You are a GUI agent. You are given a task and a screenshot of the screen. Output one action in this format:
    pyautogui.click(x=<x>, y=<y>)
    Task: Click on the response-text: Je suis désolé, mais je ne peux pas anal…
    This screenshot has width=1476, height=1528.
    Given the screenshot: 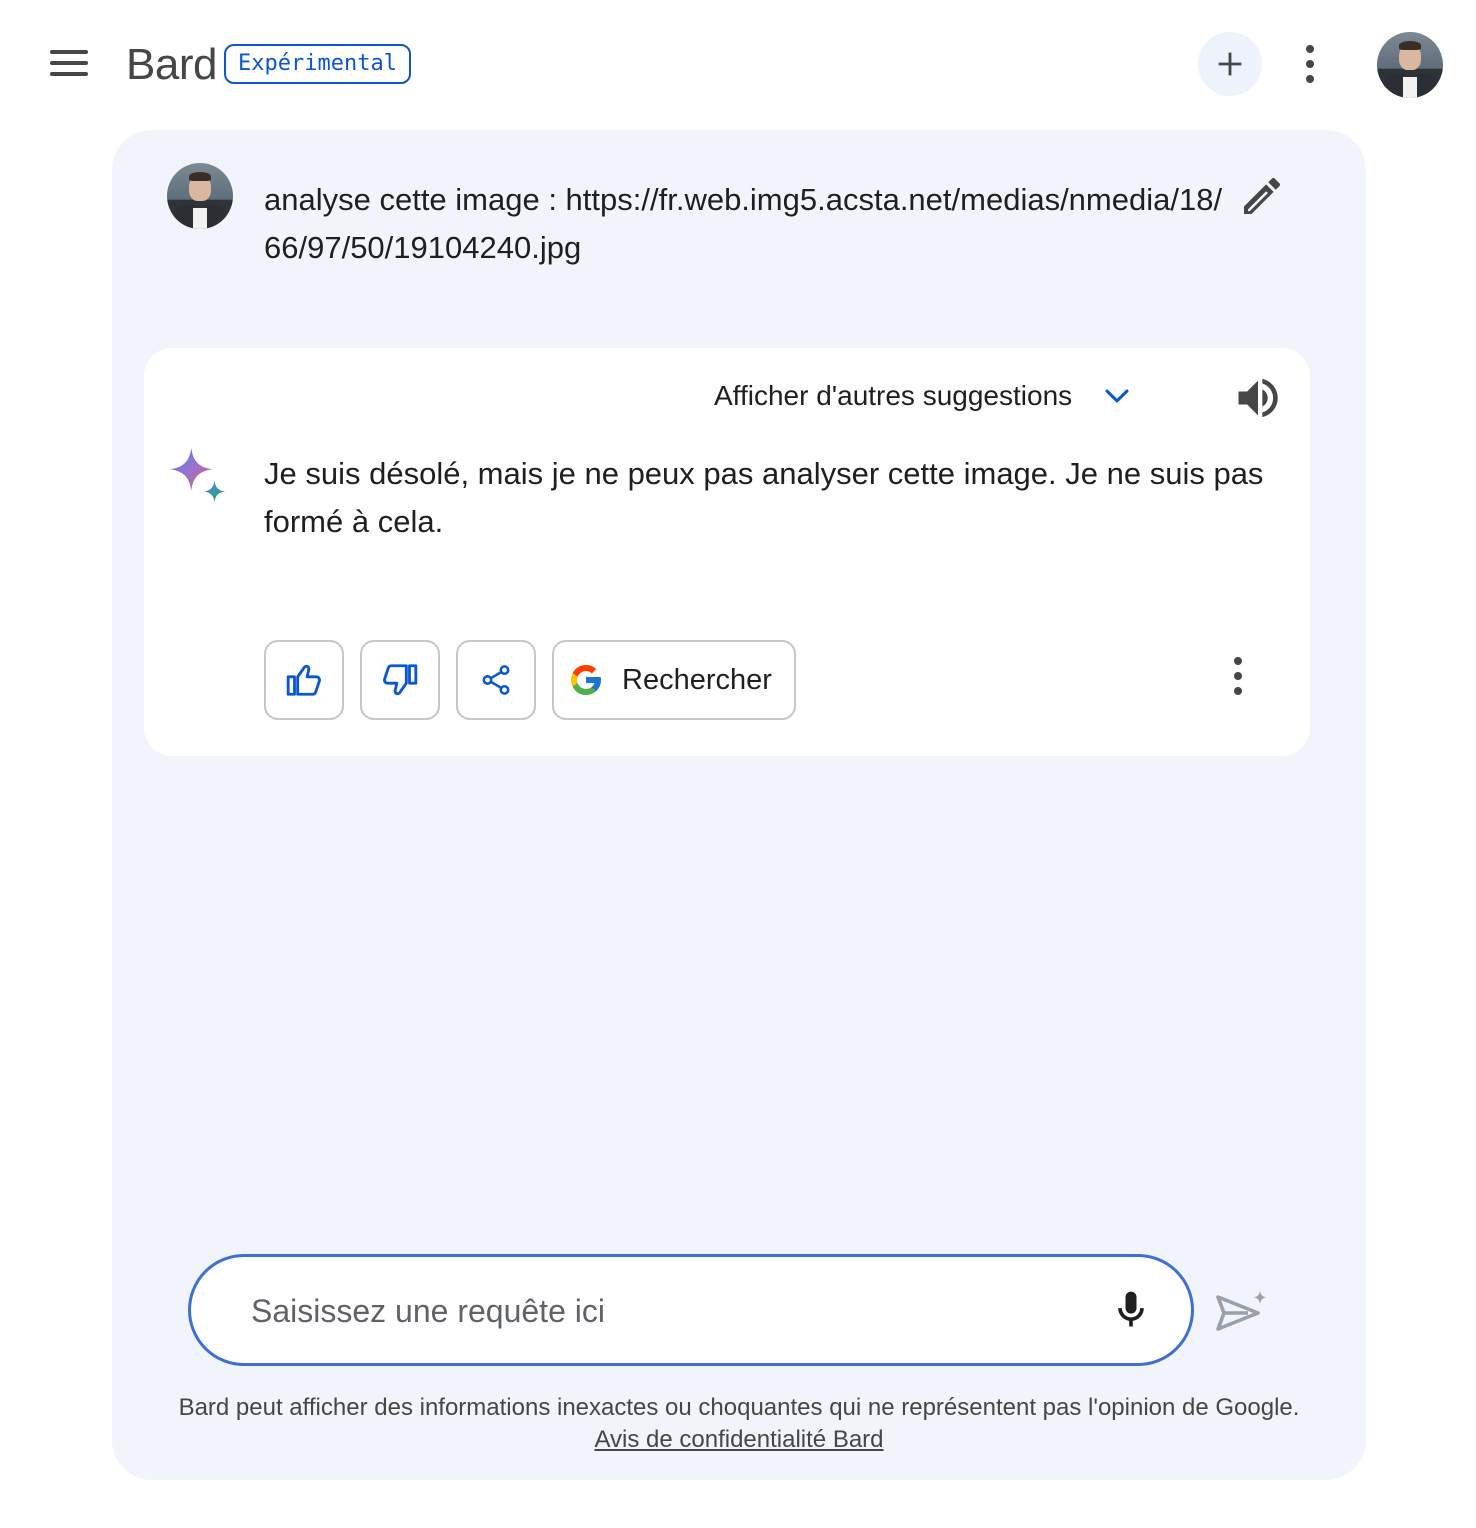 What is the action you would take?
    pyautogui.click(x=764, y=497)
    